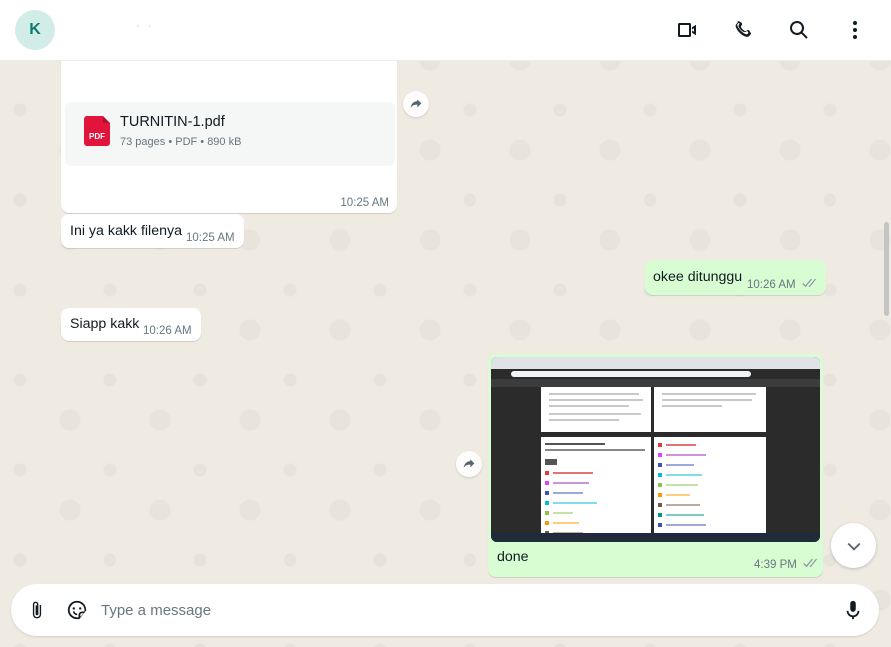 The width and height of the screenshot is (891, 647). What do you see at coordinates (97, 136) in the screenshot?
I see `pdf-badge-label: PDF` at bounding box center [97, 136].